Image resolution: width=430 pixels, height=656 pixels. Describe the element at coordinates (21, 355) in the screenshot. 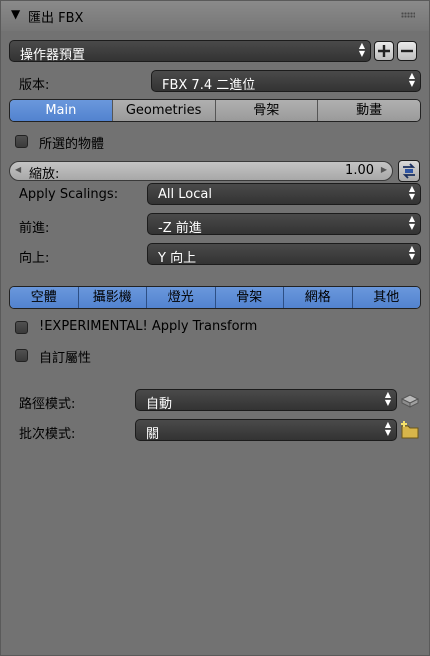

I see `custom-properties-checkbox` at that location.